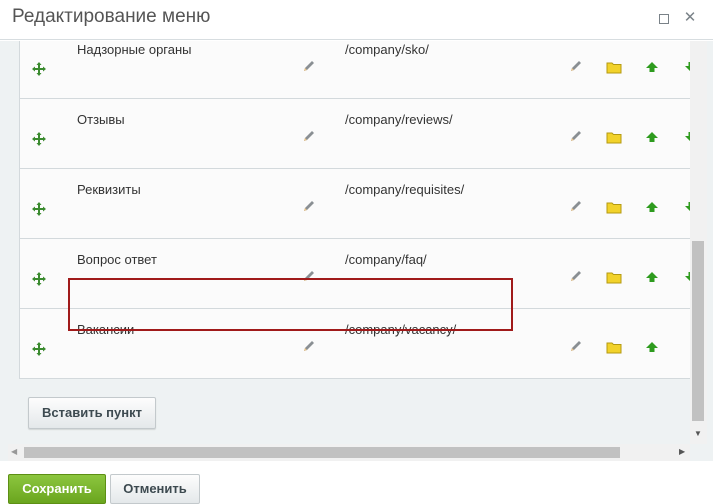 This screenshot has height=504, width=713. What do you see at coordinates (690, 18) in the screenshot?
I see `close-icon: ✕` at bounding box center [690, 18].